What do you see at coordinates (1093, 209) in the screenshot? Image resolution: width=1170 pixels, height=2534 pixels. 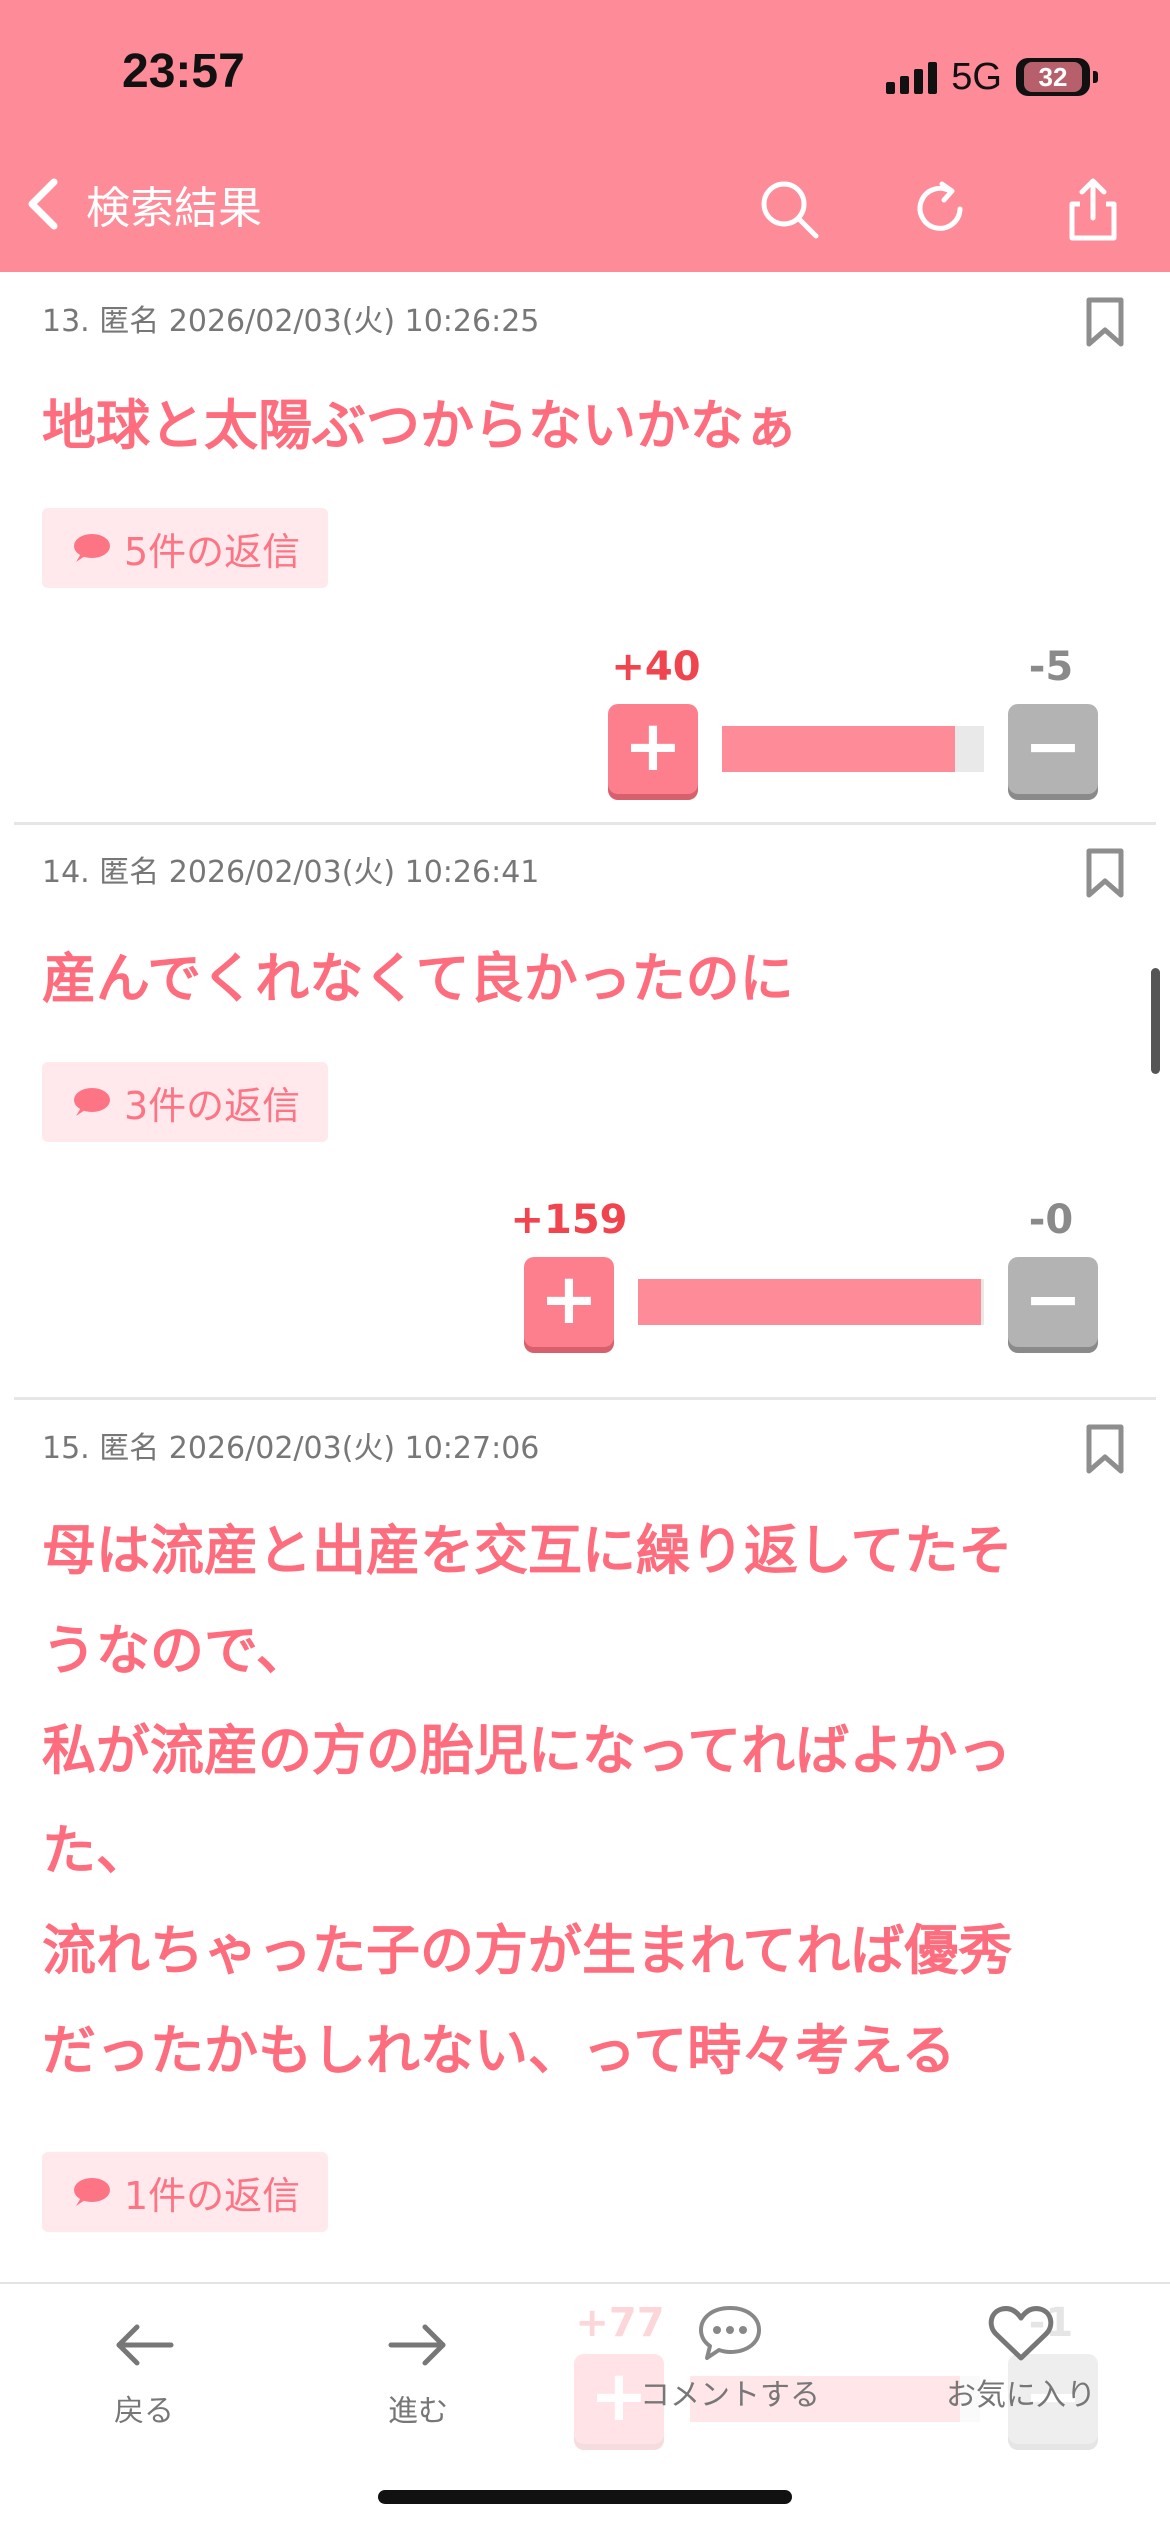 I see `share-icon` at bounding box center [1093, 209].